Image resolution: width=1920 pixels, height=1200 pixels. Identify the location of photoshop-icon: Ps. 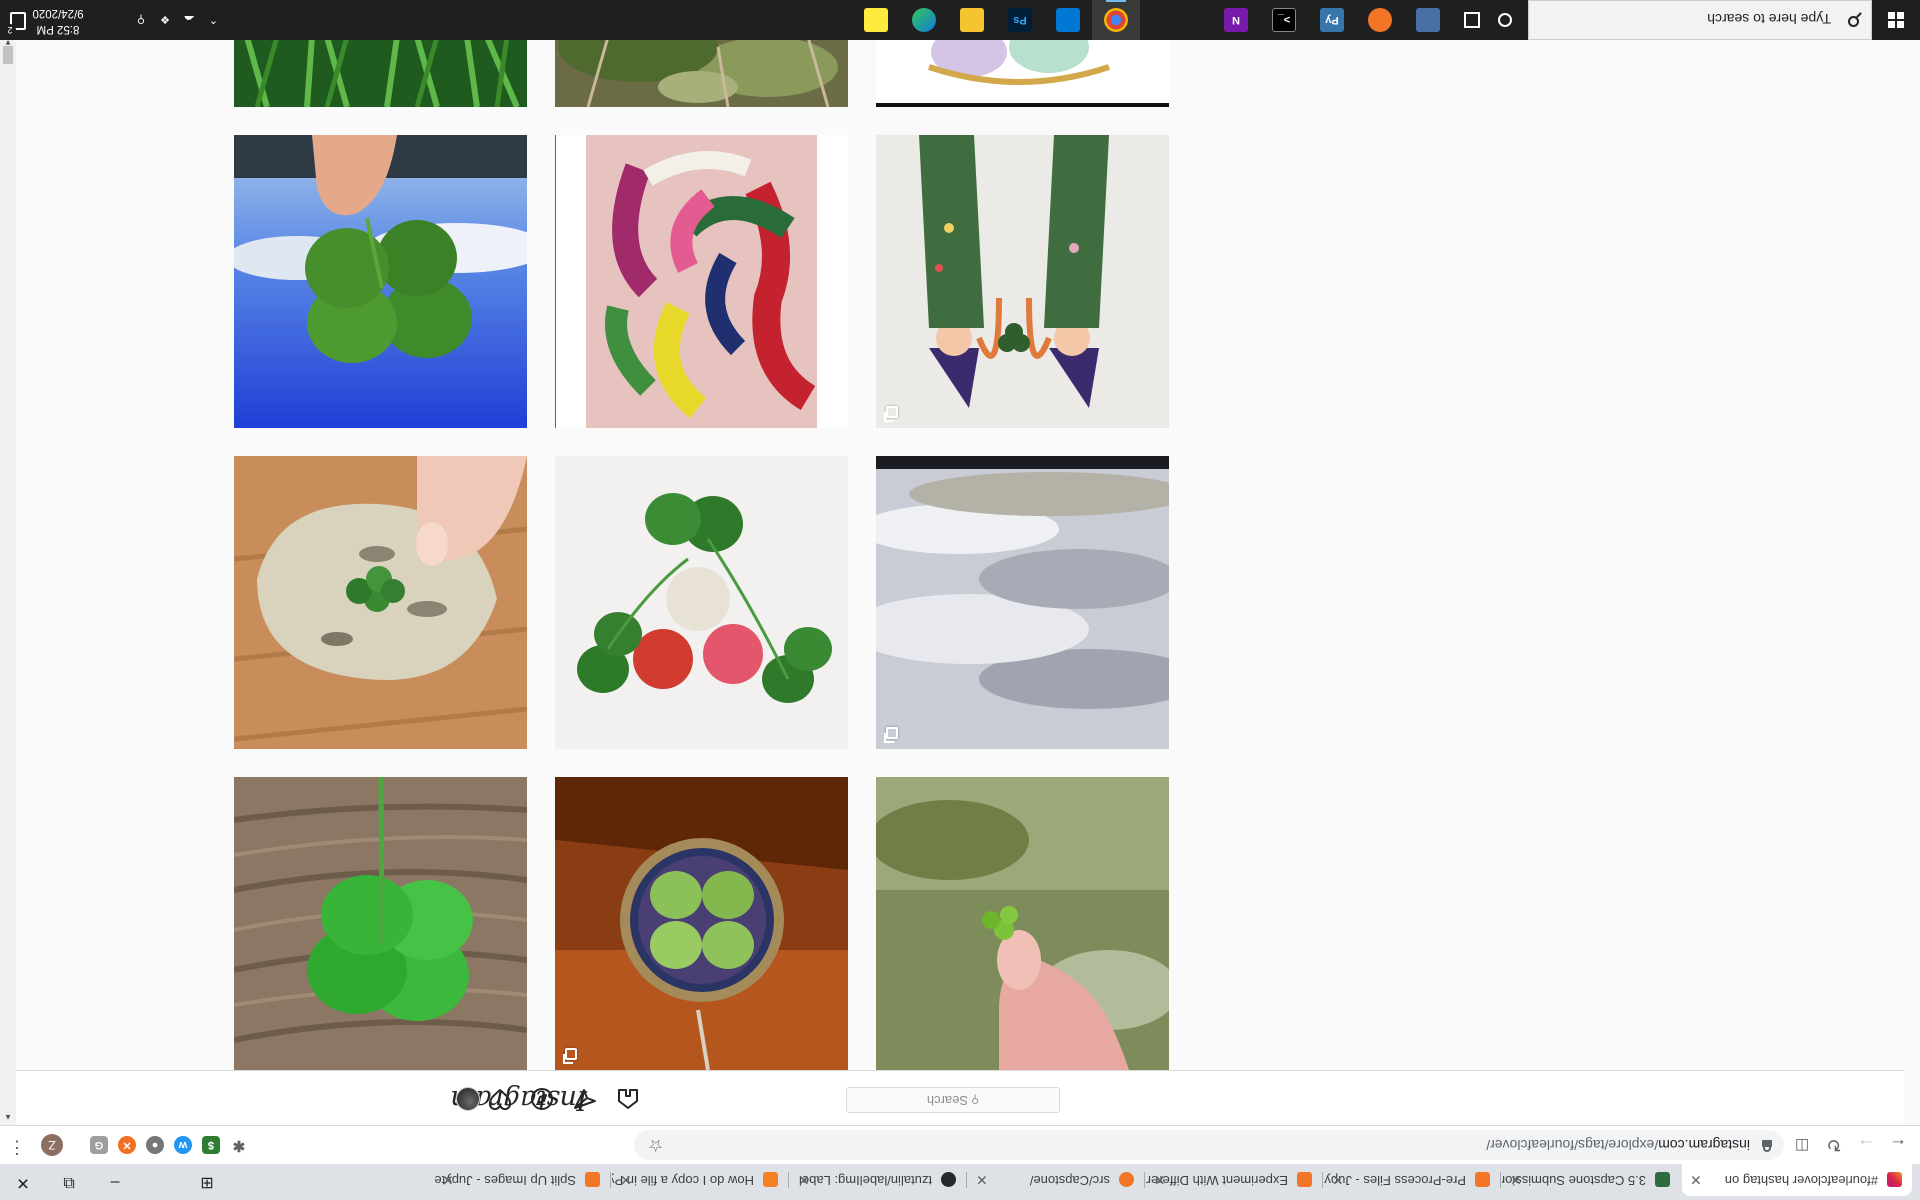
(1020, 20).